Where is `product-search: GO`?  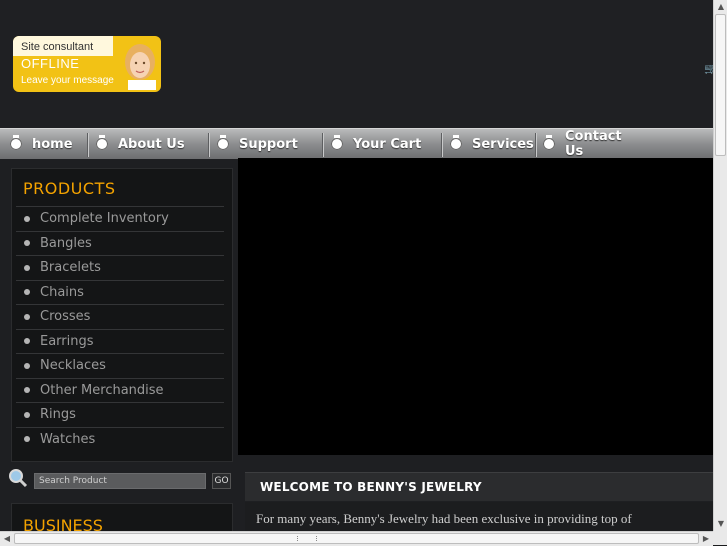
product-search: GO is located at coordinates (122, 480).